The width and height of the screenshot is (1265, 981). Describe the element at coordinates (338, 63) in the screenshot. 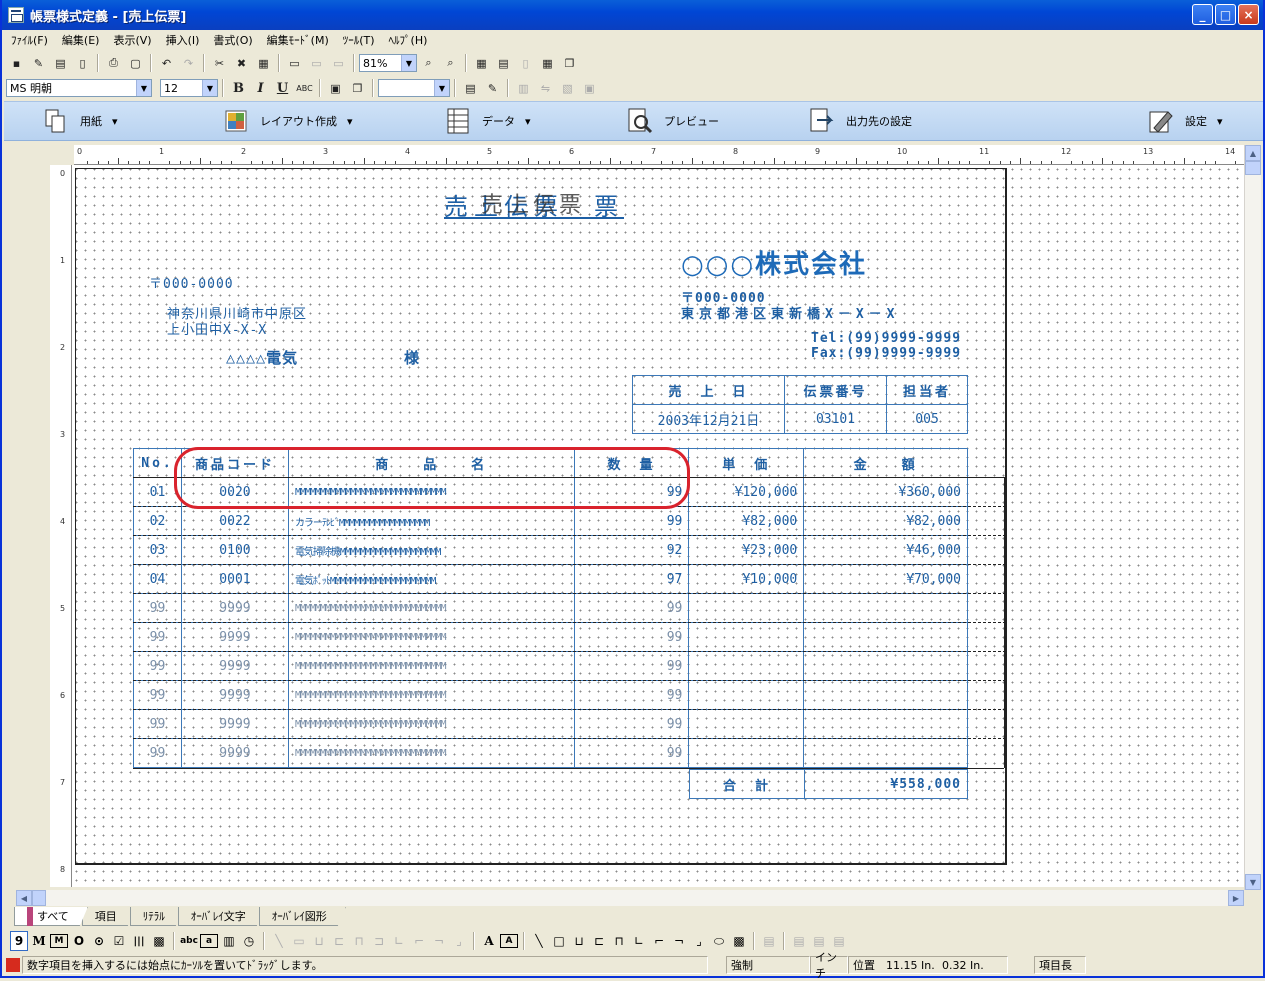

I see `frame-3-icon: ▭` at that location.